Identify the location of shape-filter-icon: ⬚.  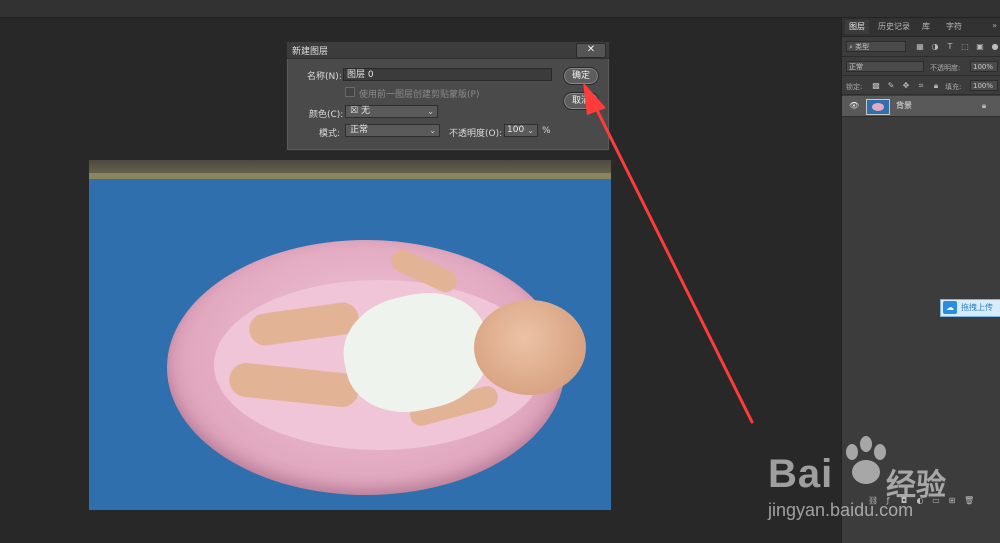
(965, 47).